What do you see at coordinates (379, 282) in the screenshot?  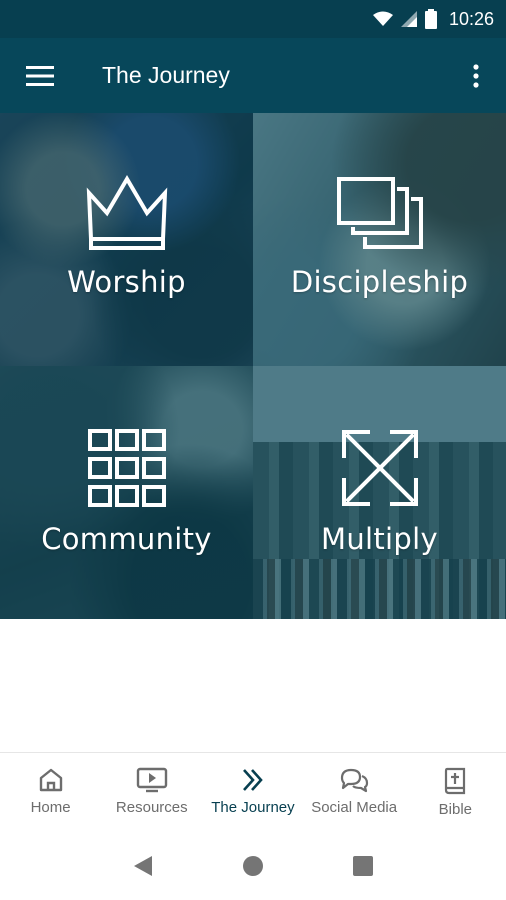 I see `tile-label-discipleship: Discipleship` at bounding box center [379, 282].